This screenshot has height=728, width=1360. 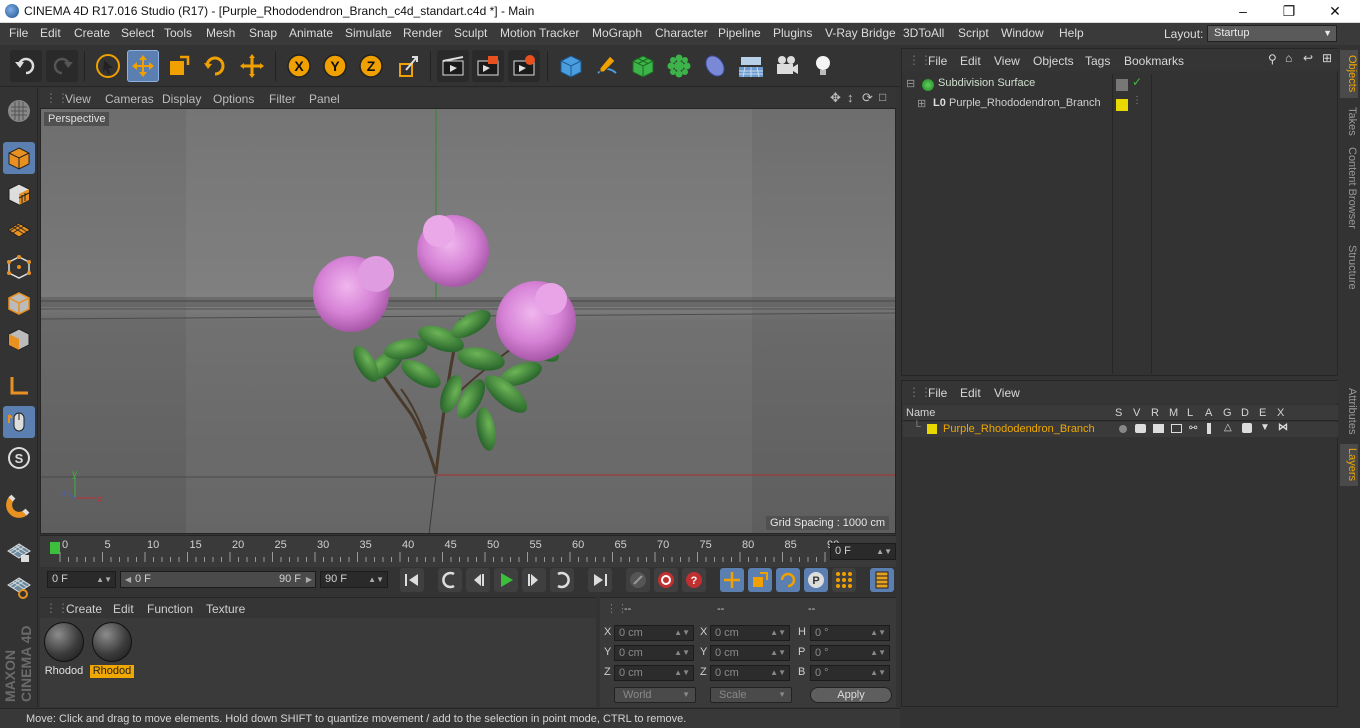 What do you see at coordinates (1137, 82) in the screenshot?
I see `enabled-check-icon: ✓` at bounding box center [1137, 82].